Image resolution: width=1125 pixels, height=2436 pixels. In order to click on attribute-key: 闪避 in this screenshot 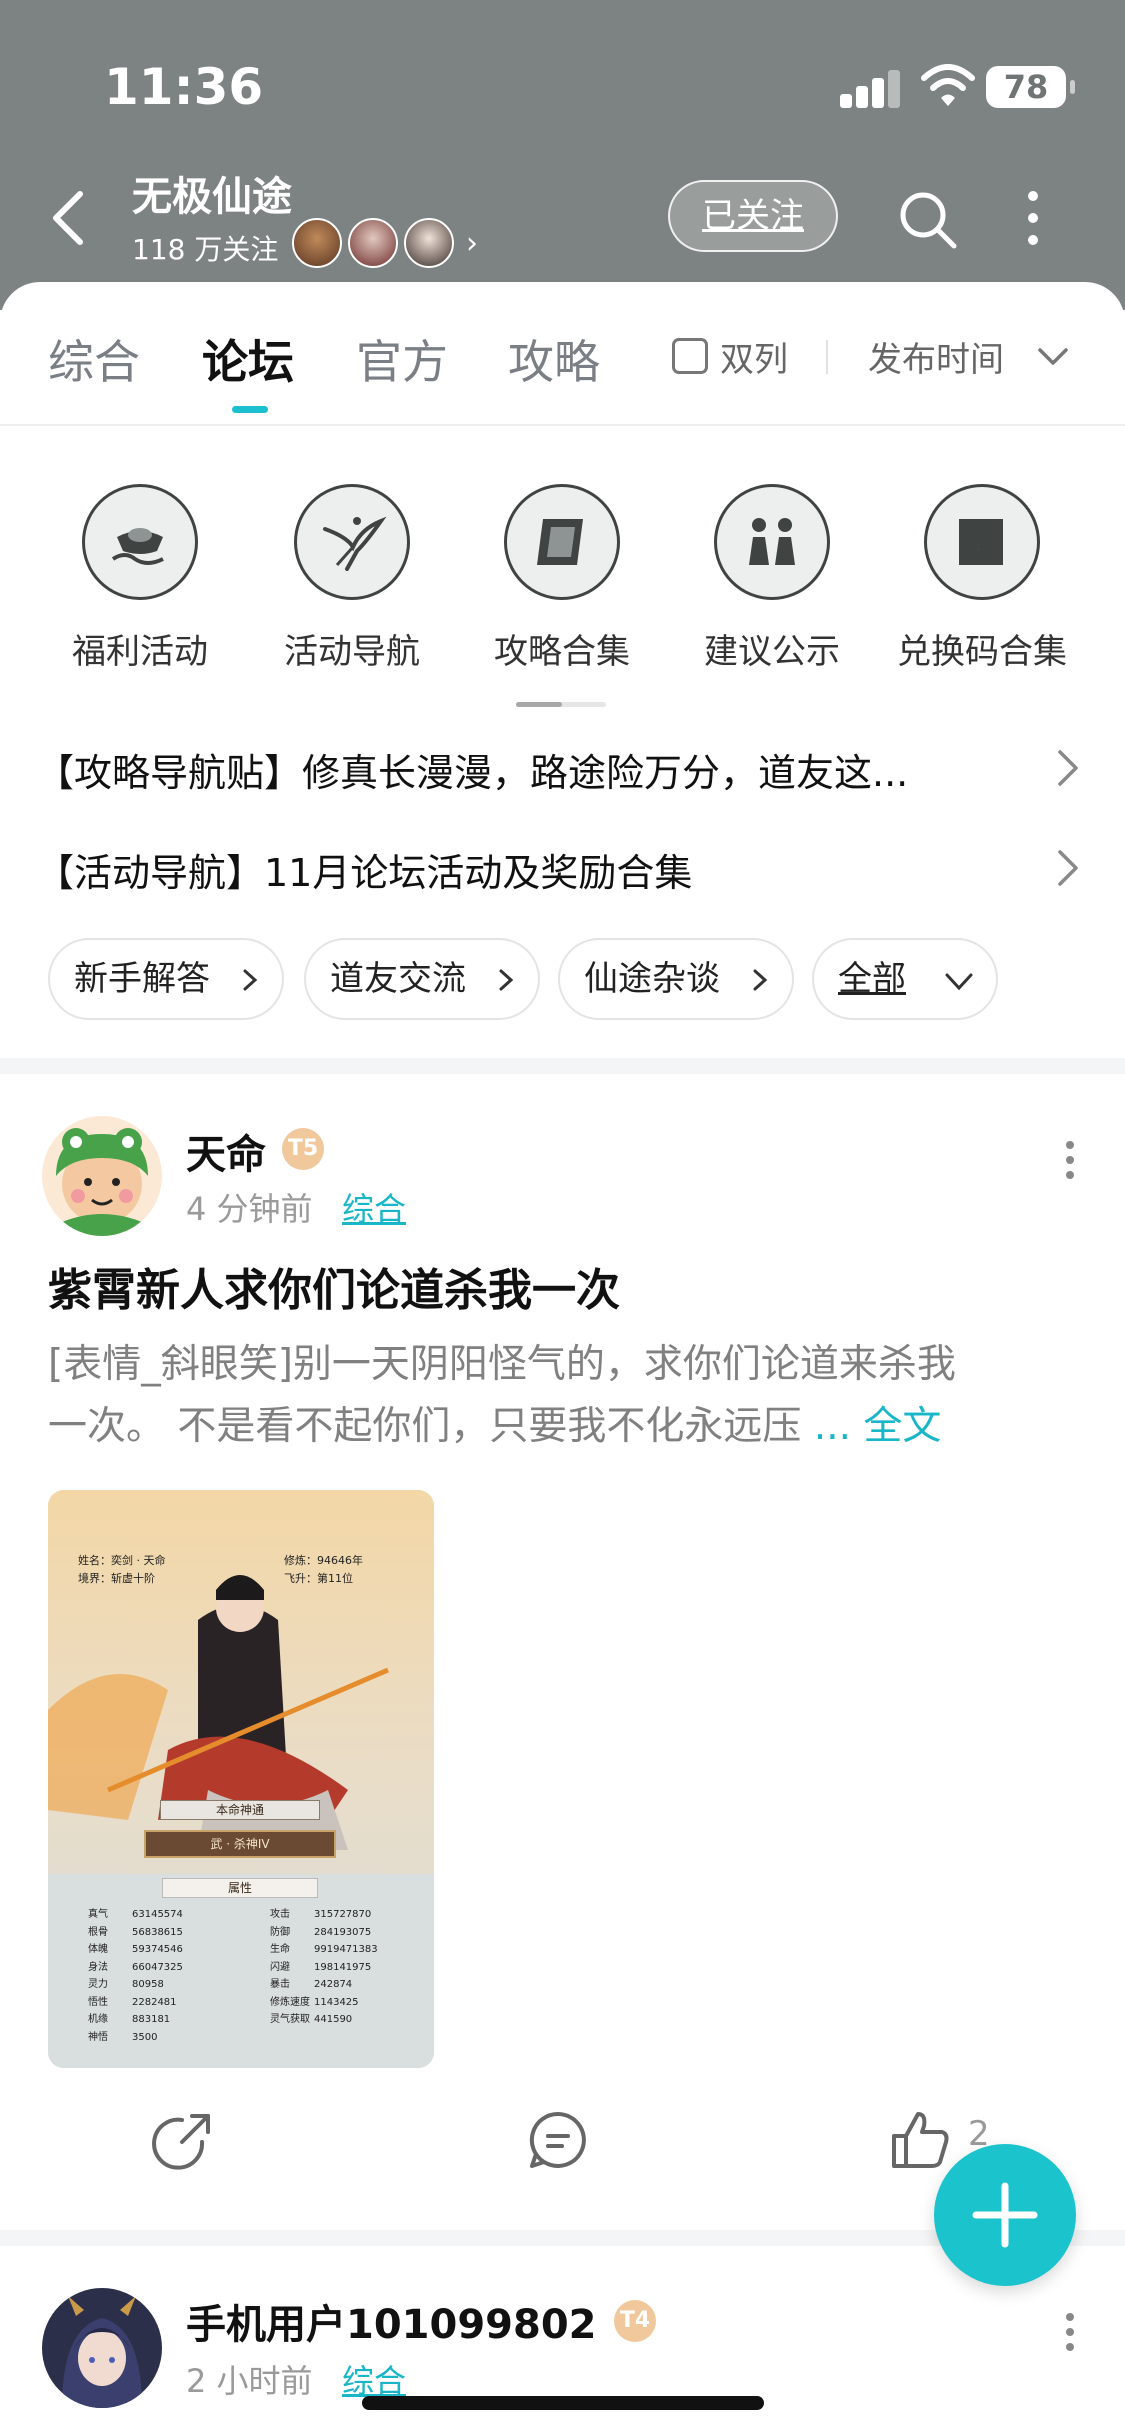, I will do `click(280, 1967)`.